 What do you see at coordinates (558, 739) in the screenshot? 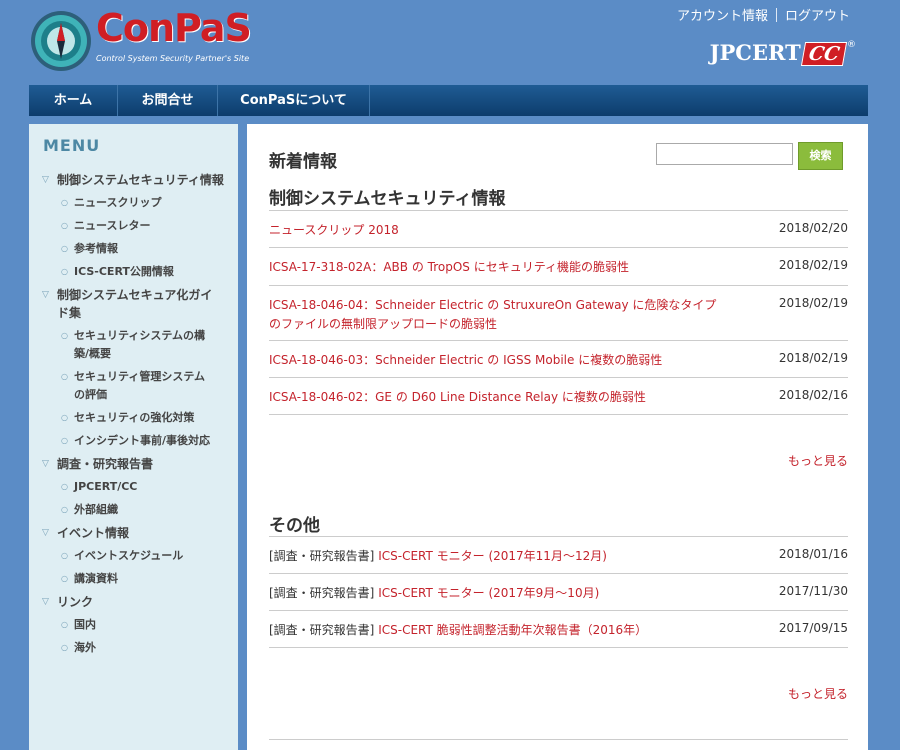
I see `bottom-divider` at bounding box center [558, 739].